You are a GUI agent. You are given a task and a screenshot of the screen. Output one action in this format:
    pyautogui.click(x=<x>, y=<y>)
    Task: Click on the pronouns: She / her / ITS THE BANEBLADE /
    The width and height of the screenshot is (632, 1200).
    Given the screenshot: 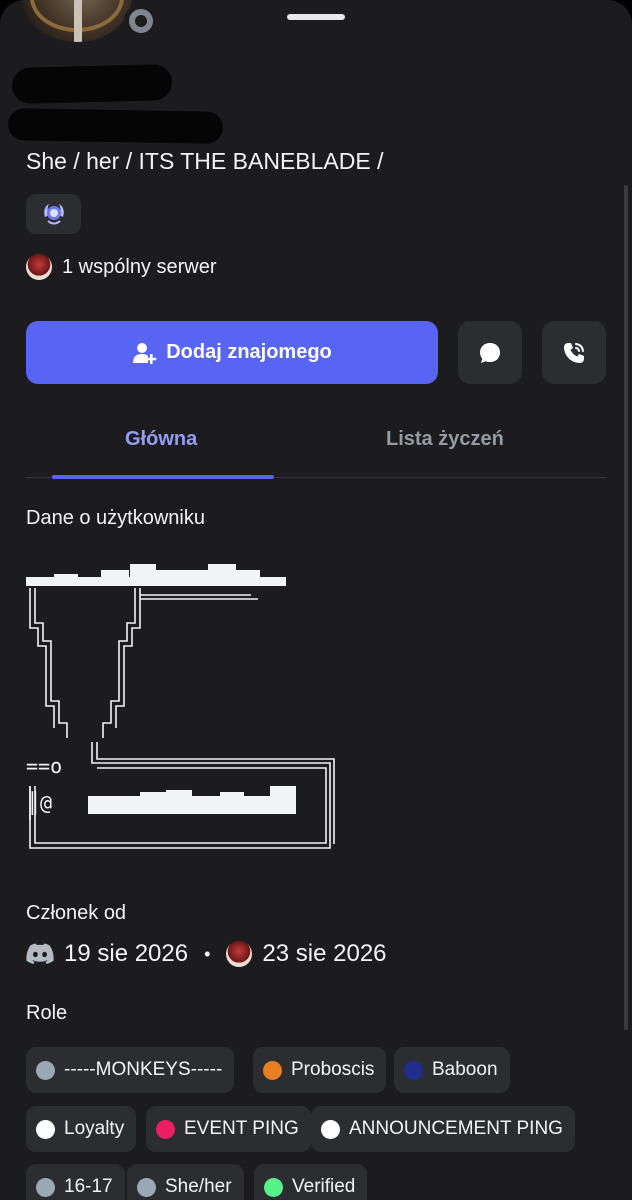 What is the action you would take?
    pyautogui.click(x=205, y=161)
    